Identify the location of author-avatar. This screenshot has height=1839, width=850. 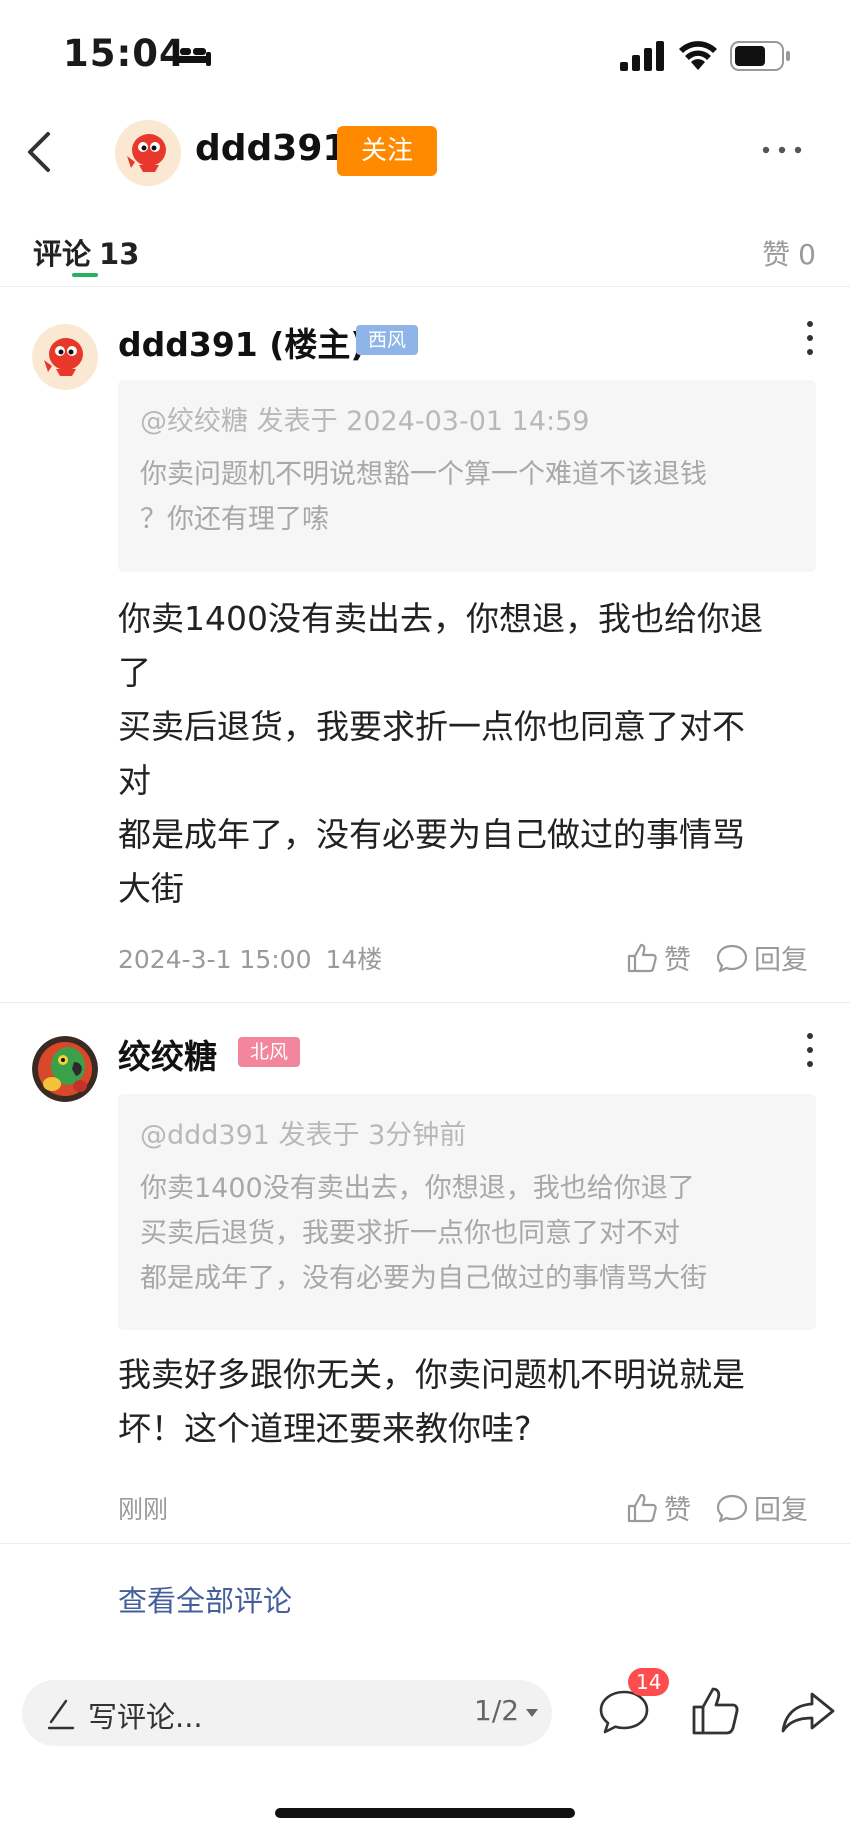
(148, 153).